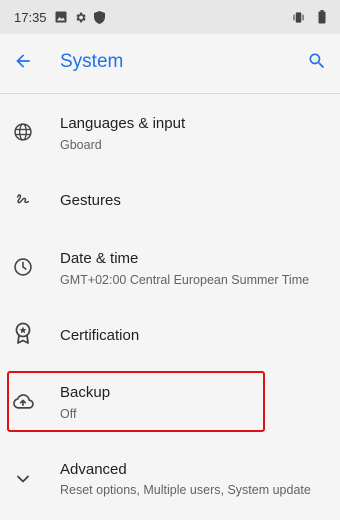  Describe the element at coordinates (23, 267) in the screenshot. I see `clock-icon` at that location.